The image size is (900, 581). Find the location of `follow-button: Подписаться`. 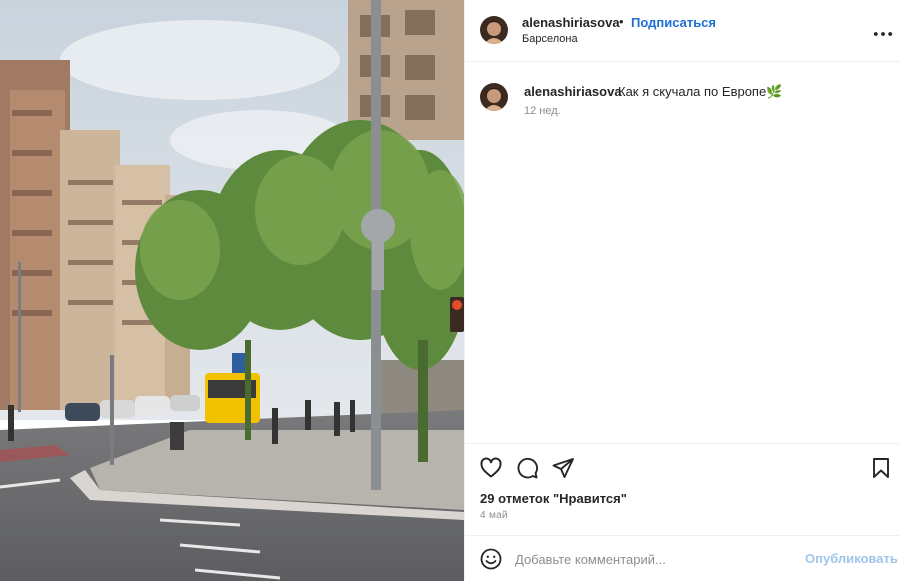

follow-button: Подписаться is located at coordinates (673, 22).